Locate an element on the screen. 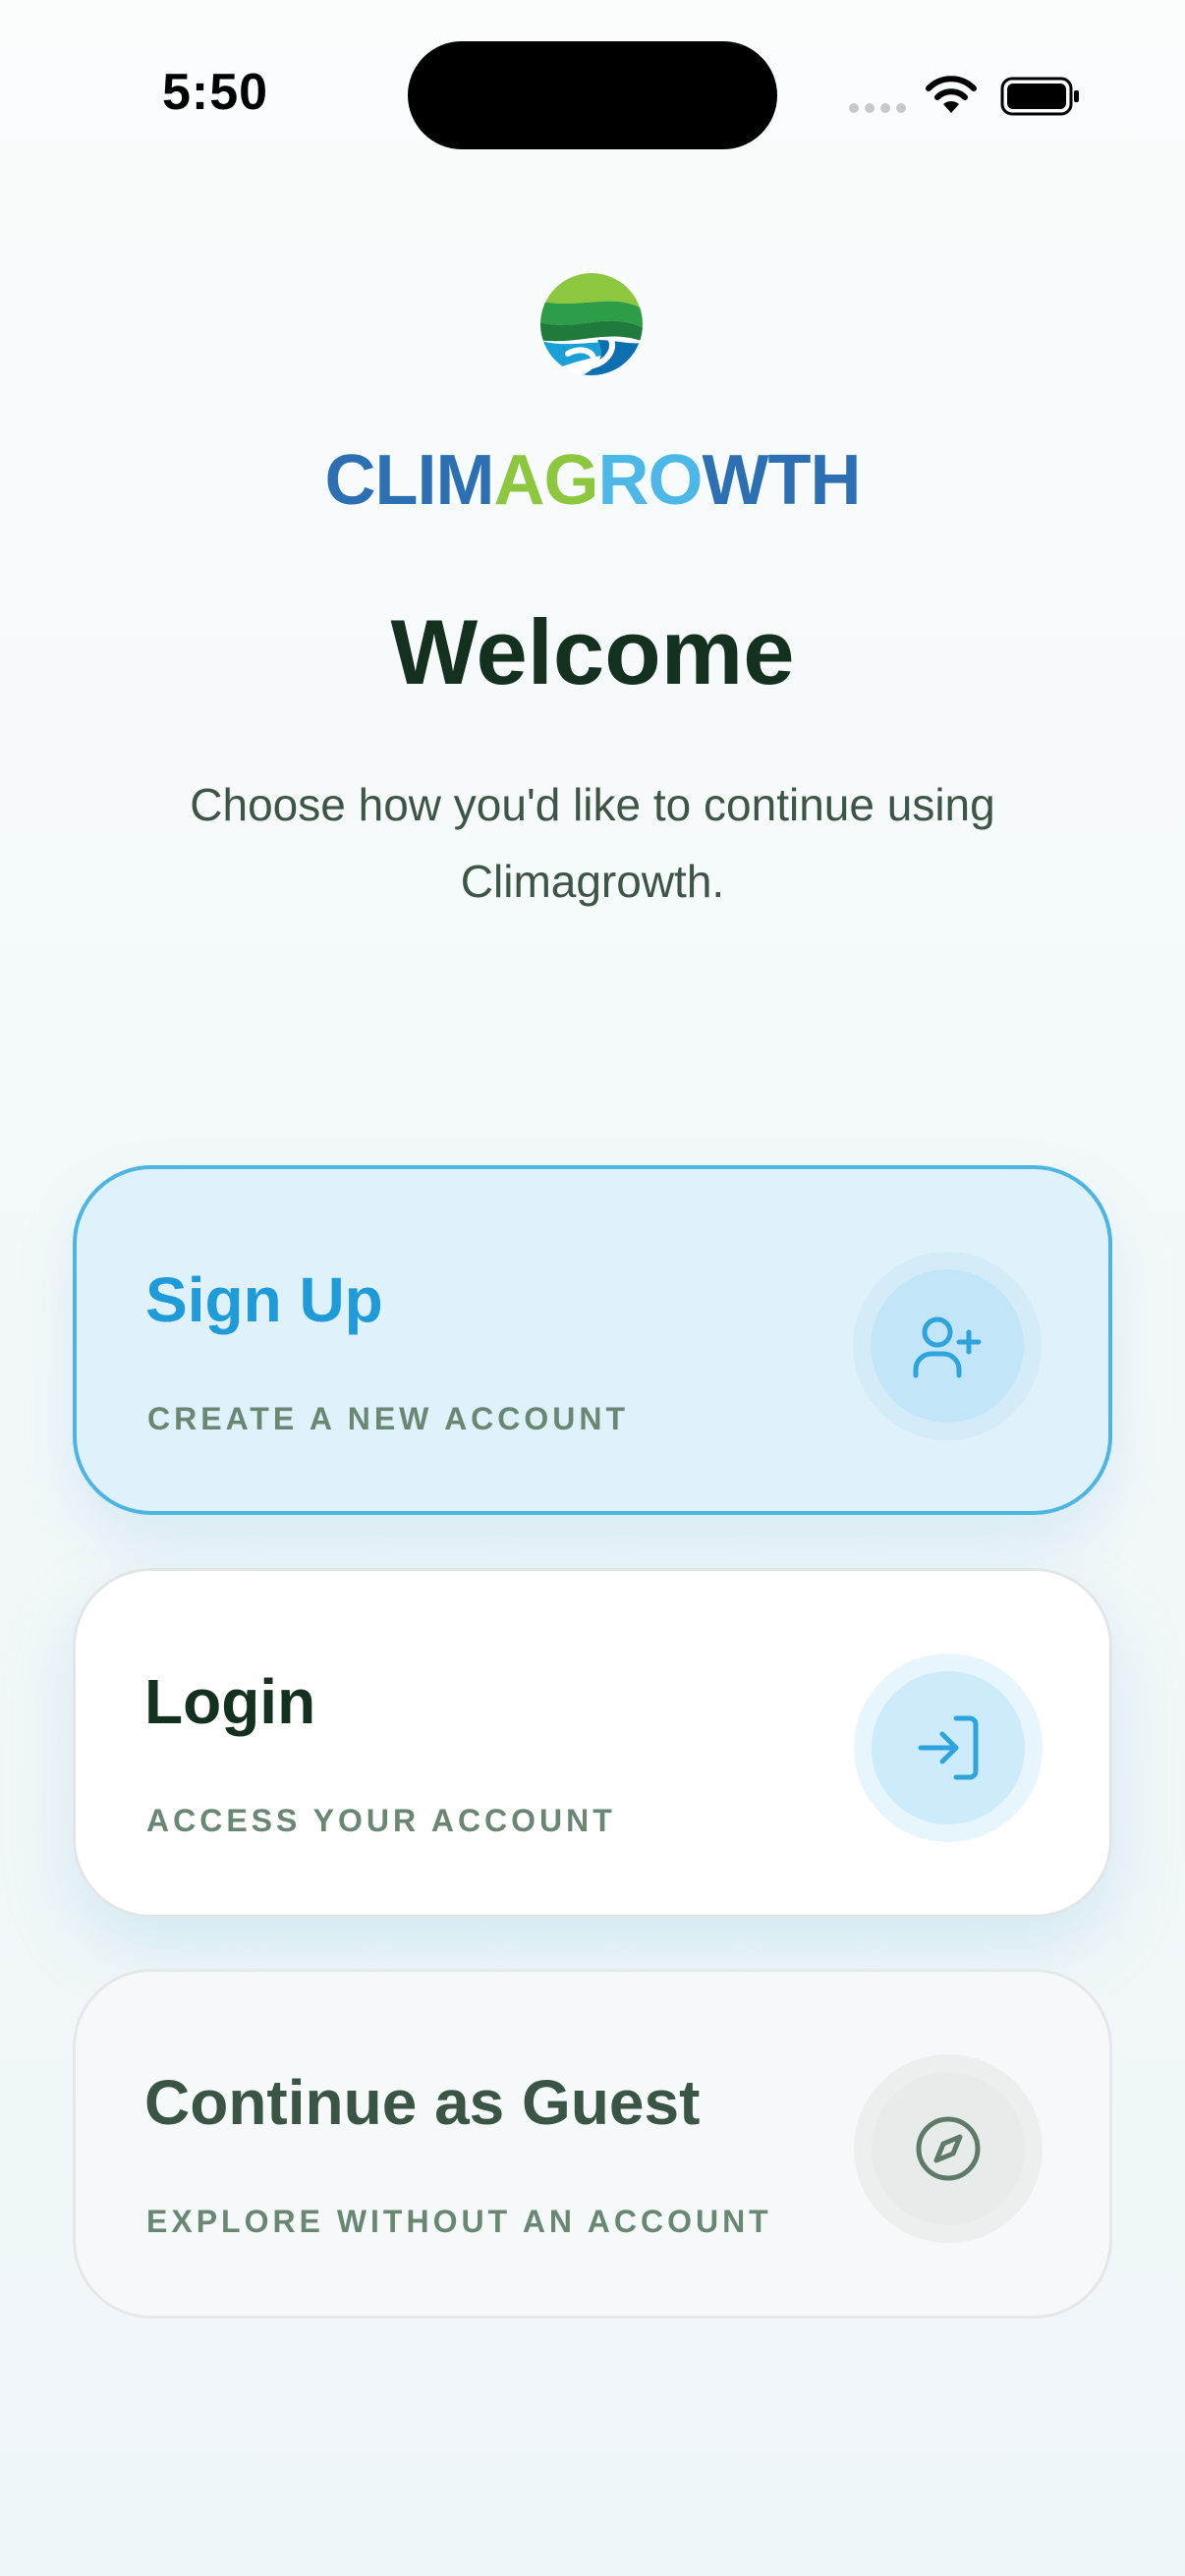 This screenshot has height=2576, width=1185. compass-icon is located at coordinates (949, 2148).